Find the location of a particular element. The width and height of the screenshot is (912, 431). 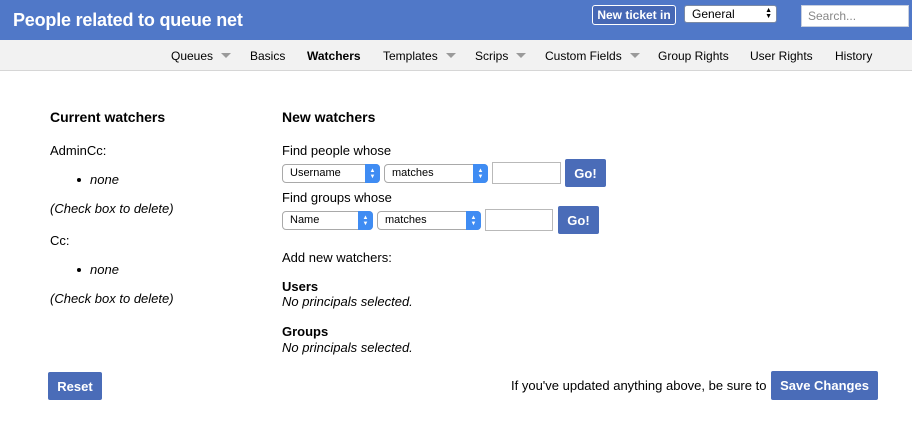

nav-item-label: Watchers is located at coordinates (334, 56).